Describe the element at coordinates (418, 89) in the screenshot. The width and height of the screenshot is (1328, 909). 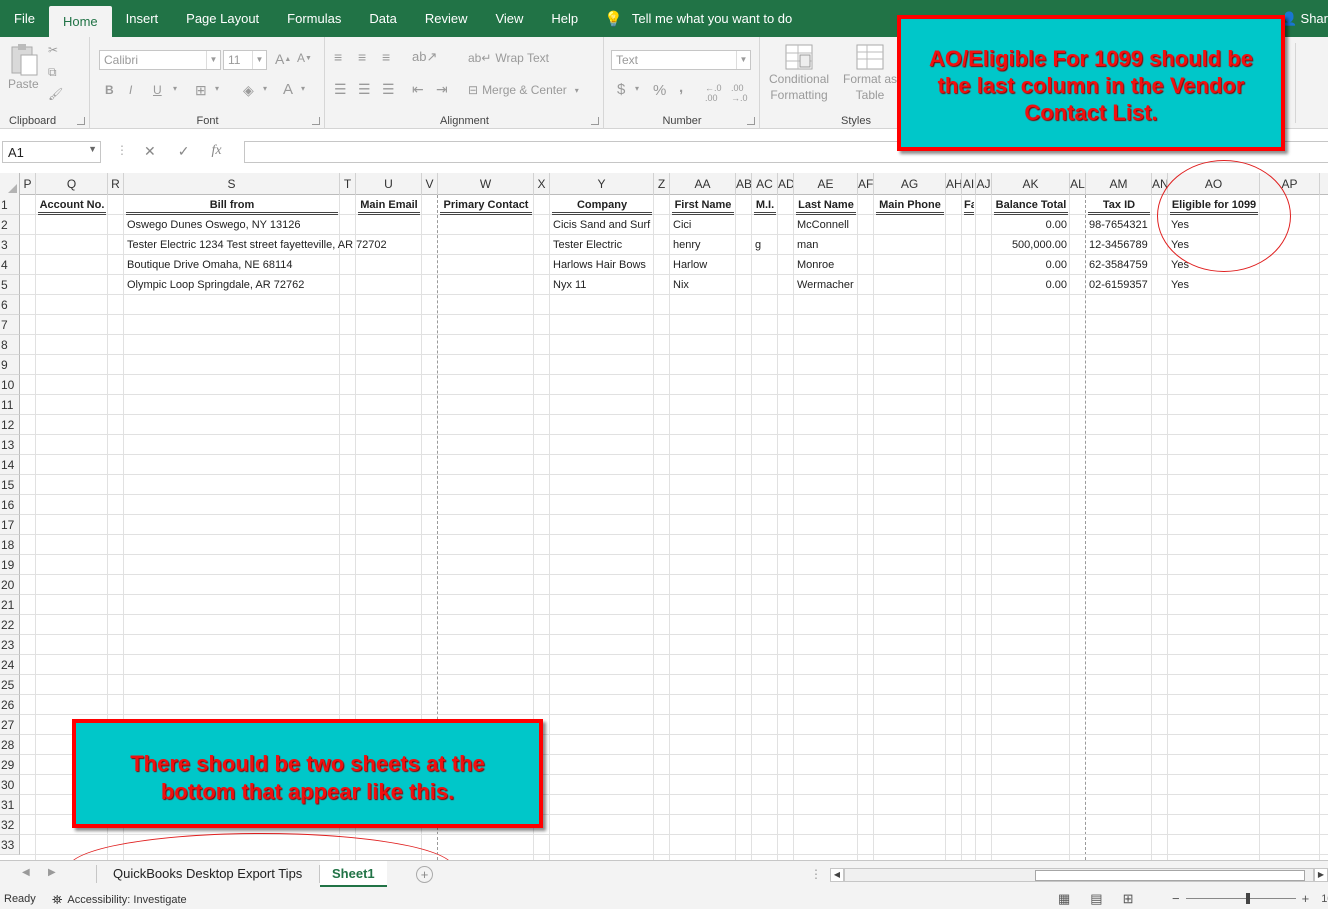
I see `decrease-indent-icon: ⇤` at that location.